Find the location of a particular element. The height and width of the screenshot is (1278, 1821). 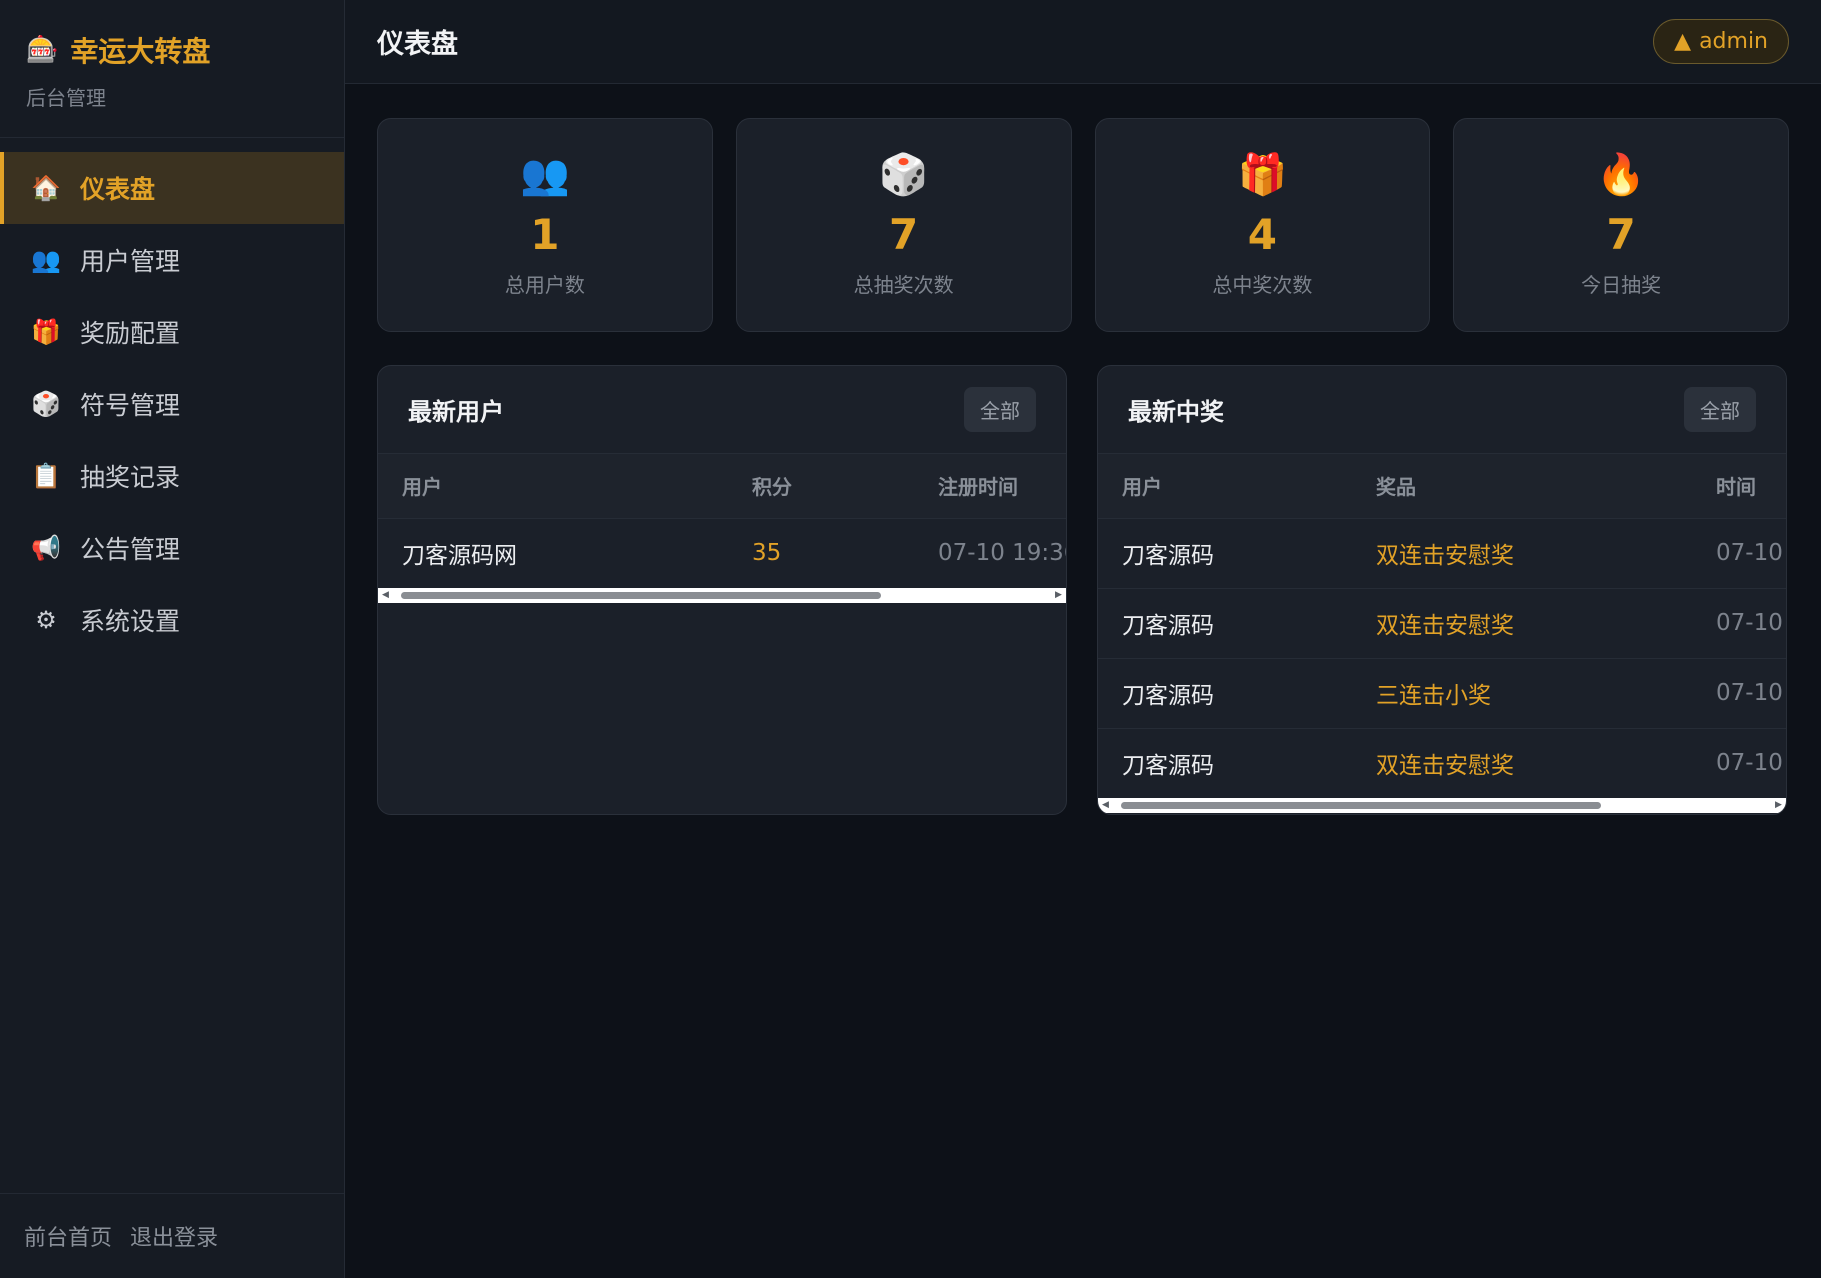

logout-link: 退出登录 is located at coordinates (174, 1236).